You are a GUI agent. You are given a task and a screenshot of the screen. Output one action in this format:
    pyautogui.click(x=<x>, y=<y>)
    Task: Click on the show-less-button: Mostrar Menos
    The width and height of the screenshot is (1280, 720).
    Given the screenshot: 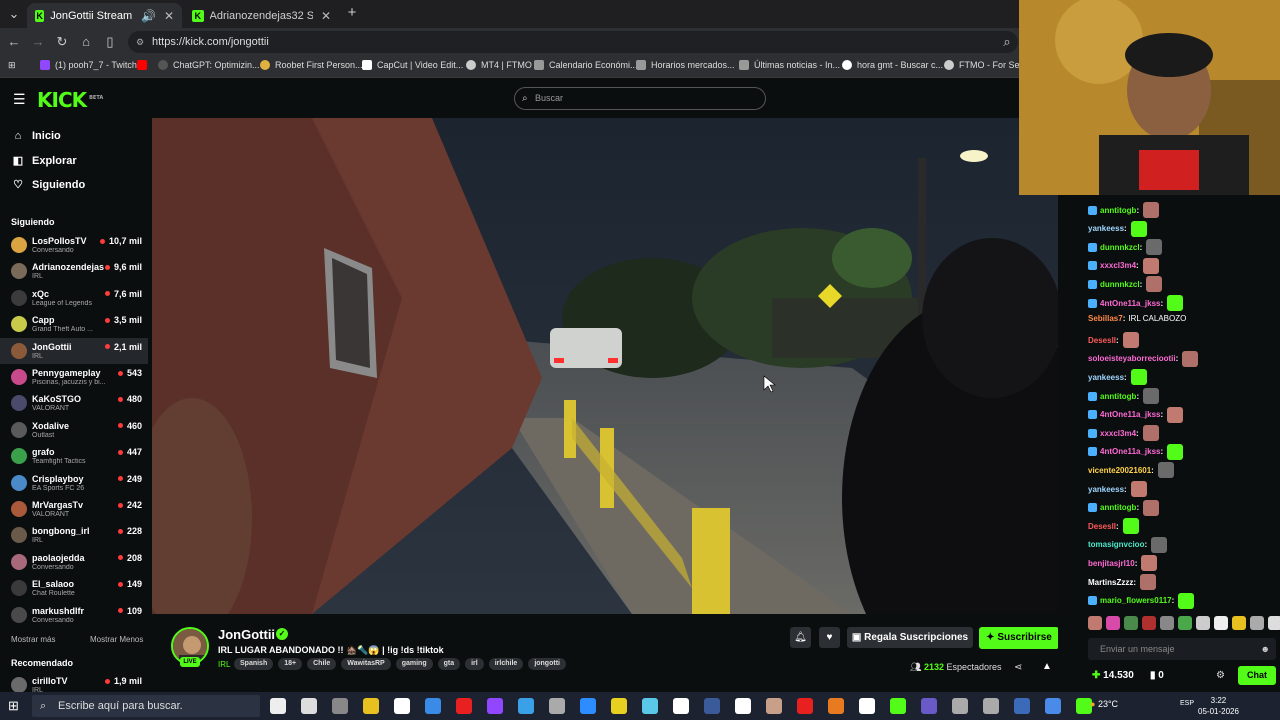 What is the action you would take?
    pyautogui.click(x=116, y=639)
    